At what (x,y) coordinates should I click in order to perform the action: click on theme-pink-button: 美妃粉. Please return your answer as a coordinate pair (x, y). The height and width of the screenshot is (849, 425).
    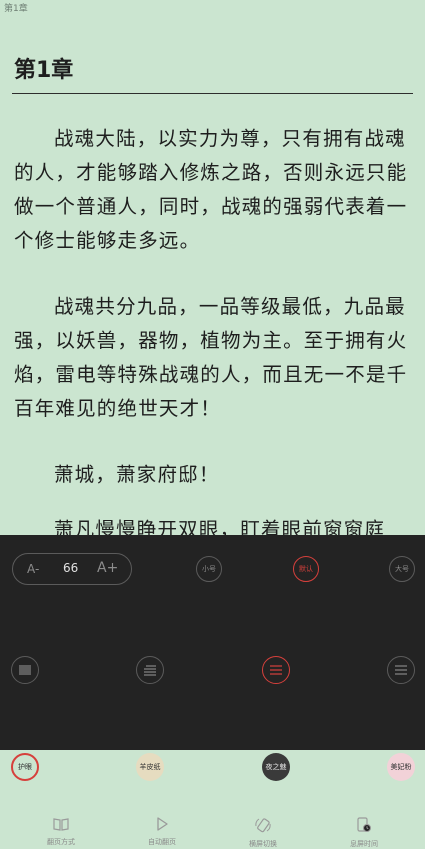
    Looking at the image, I should click on (401, 767).